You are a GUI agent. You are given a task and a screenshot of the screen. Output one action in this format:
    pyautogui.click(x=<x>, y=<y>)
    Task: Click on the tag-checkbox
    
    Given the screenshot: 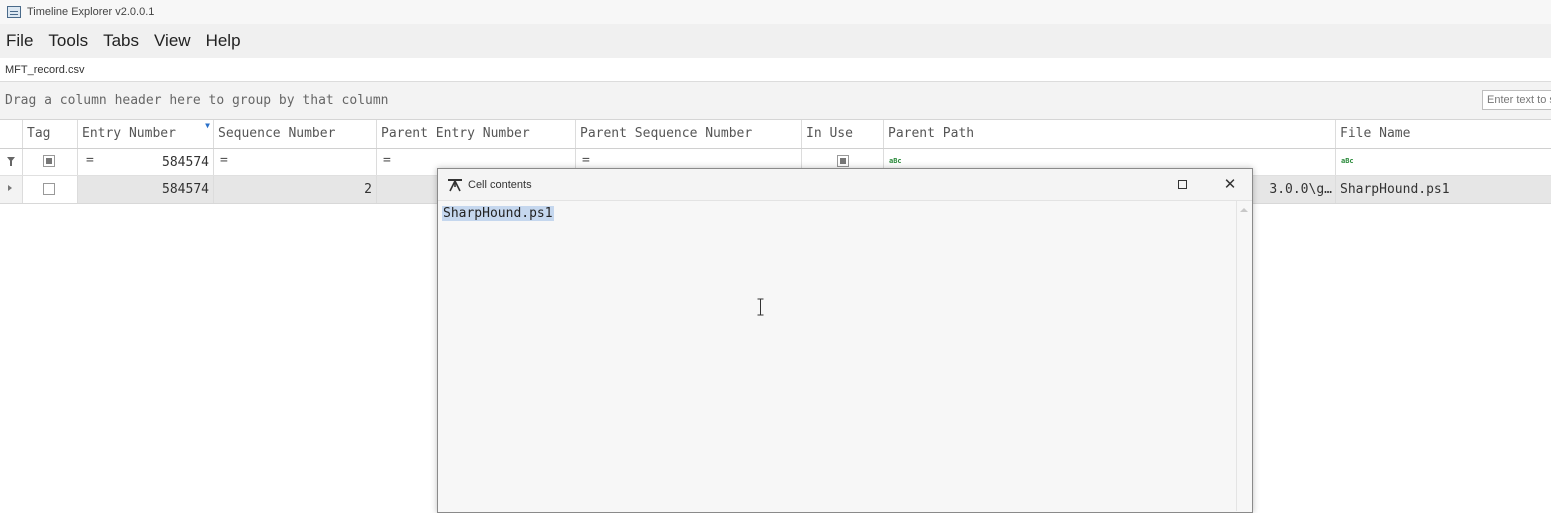 What is the action you would take?
    pyautogui.click(x=49, y=189)
    